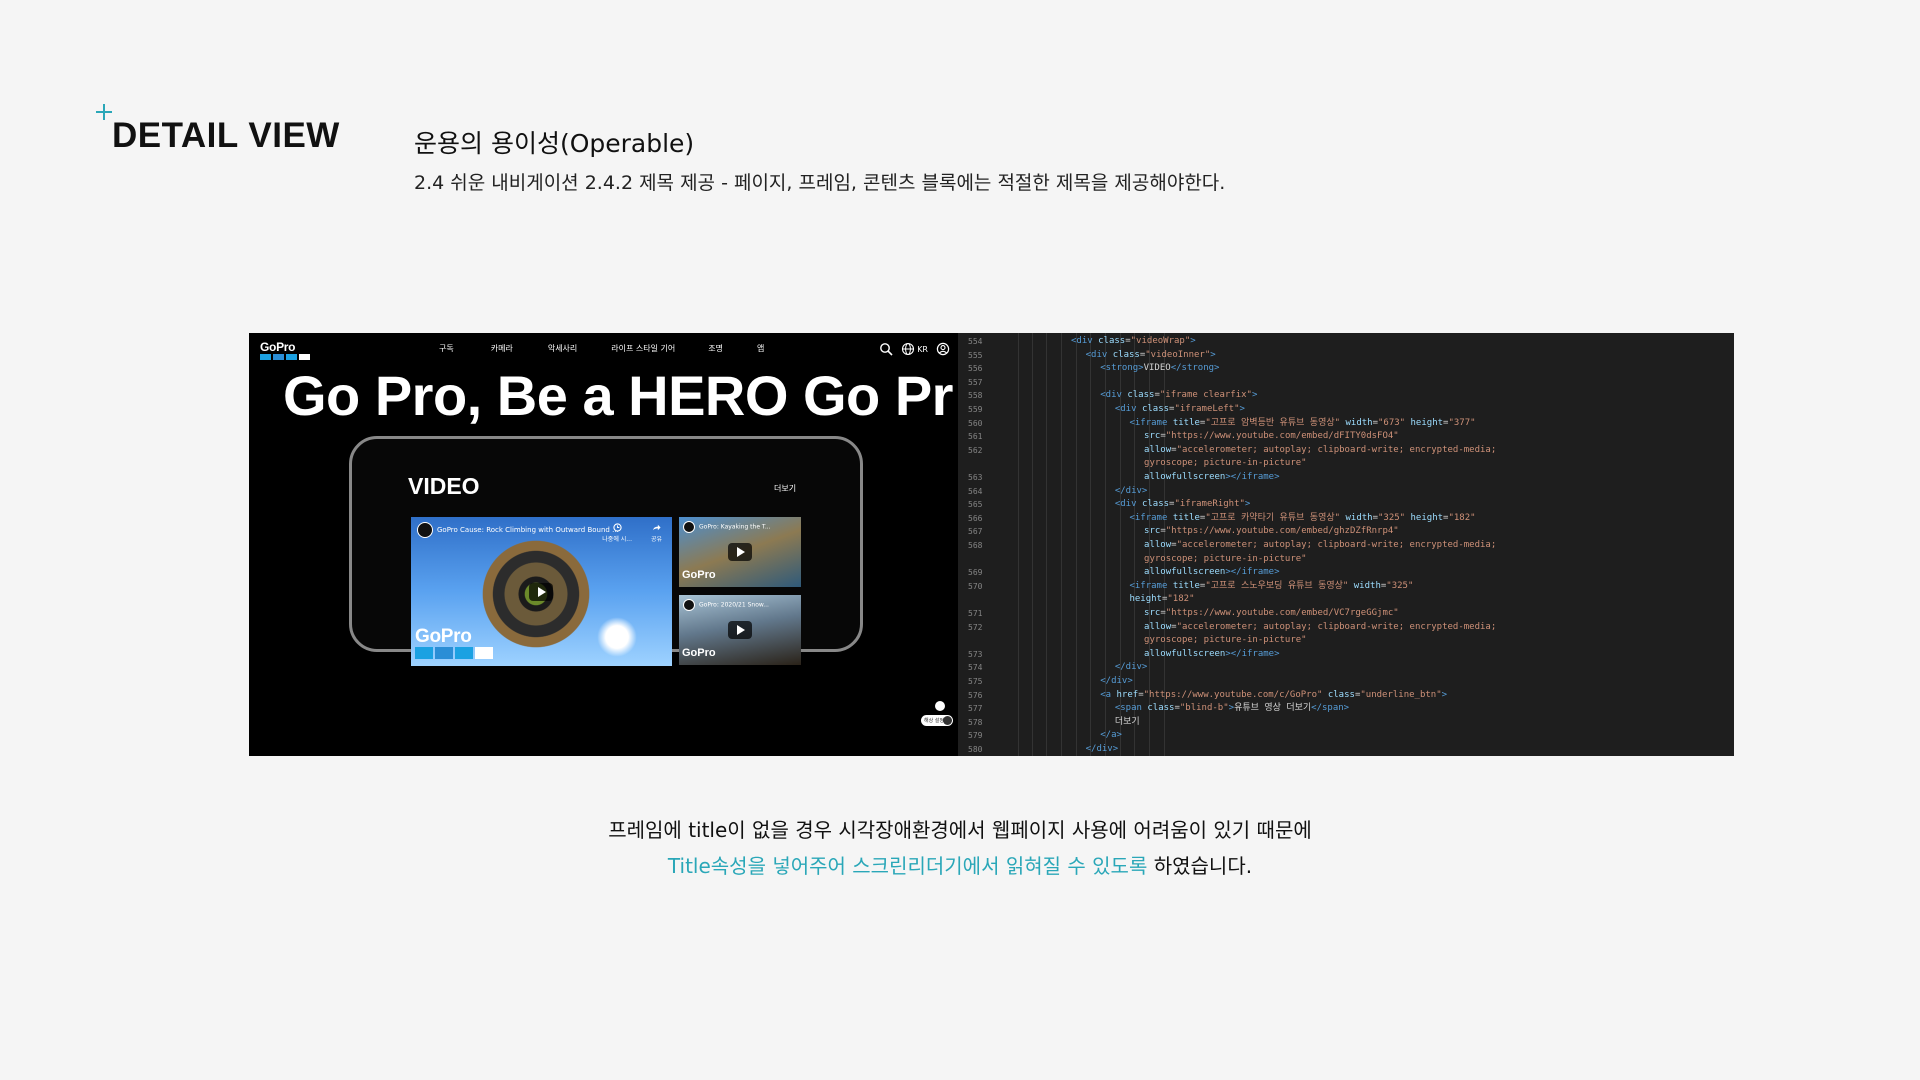  What do you see at coordinates (975, 450) in the screenshot?
I see `line-number: 562` at bounding box center [975, 450].